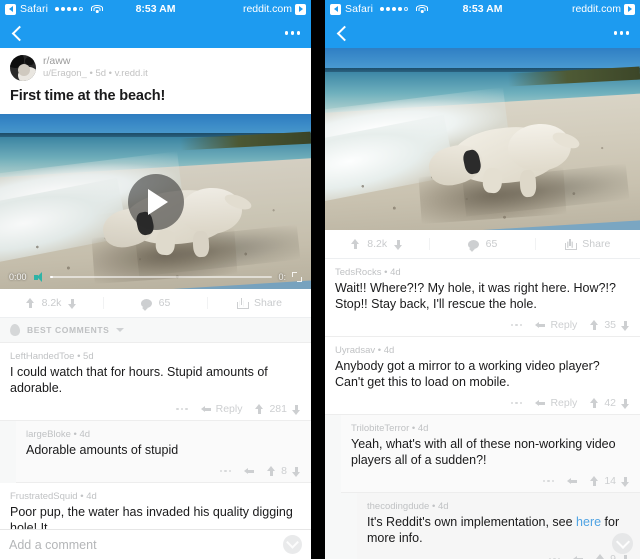 The image size is (640, 559). I want to click on comment-vote-group: 42, so click(610, 403).